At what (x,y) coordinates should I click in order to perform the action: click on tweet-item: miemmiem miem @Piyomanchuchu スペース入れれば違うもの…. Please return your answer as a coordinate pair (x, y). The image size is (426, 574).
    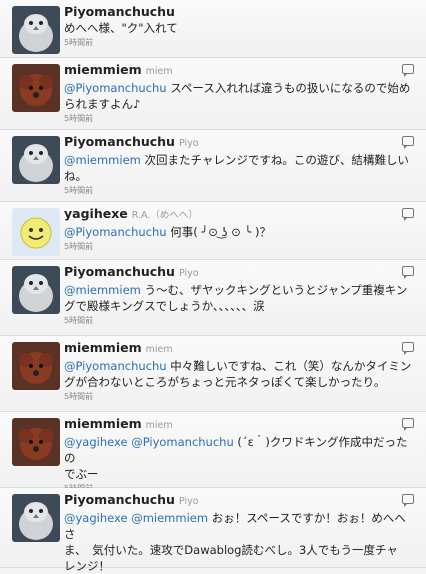
    Looking at the image, I should click on (213, 94).